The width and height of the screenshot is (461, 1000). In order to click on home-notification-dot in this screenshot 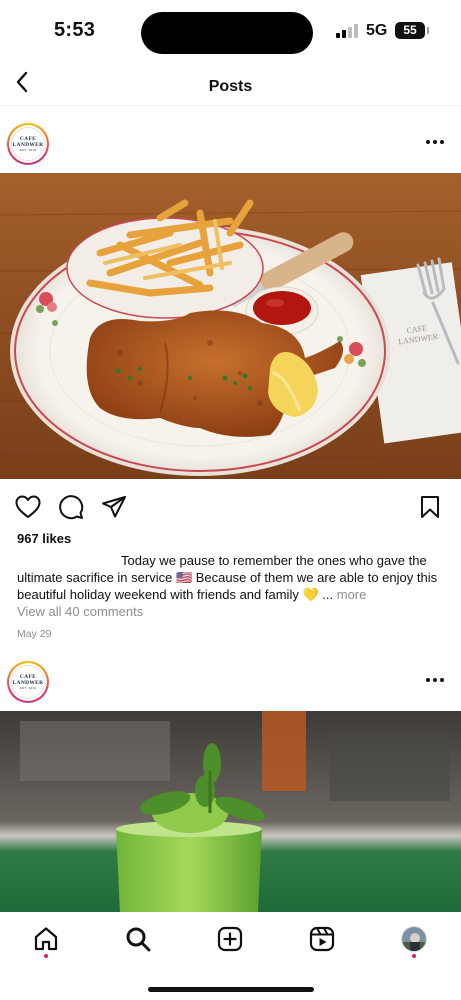, I will do `click(46, 956)`.